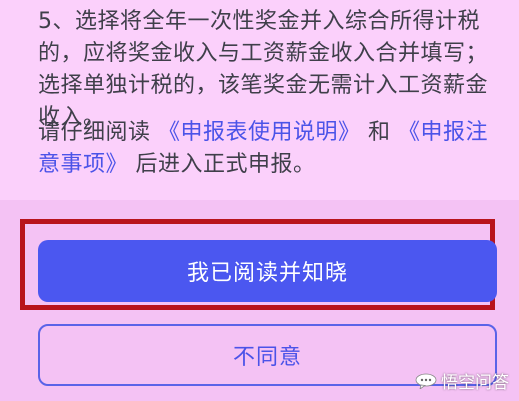 Image resolution: width=519 pixels, height=401 pixels. Describe the element at coordinates (475, 383) in the screenshot. I see `watermark-text: 悟空问答` at that location.